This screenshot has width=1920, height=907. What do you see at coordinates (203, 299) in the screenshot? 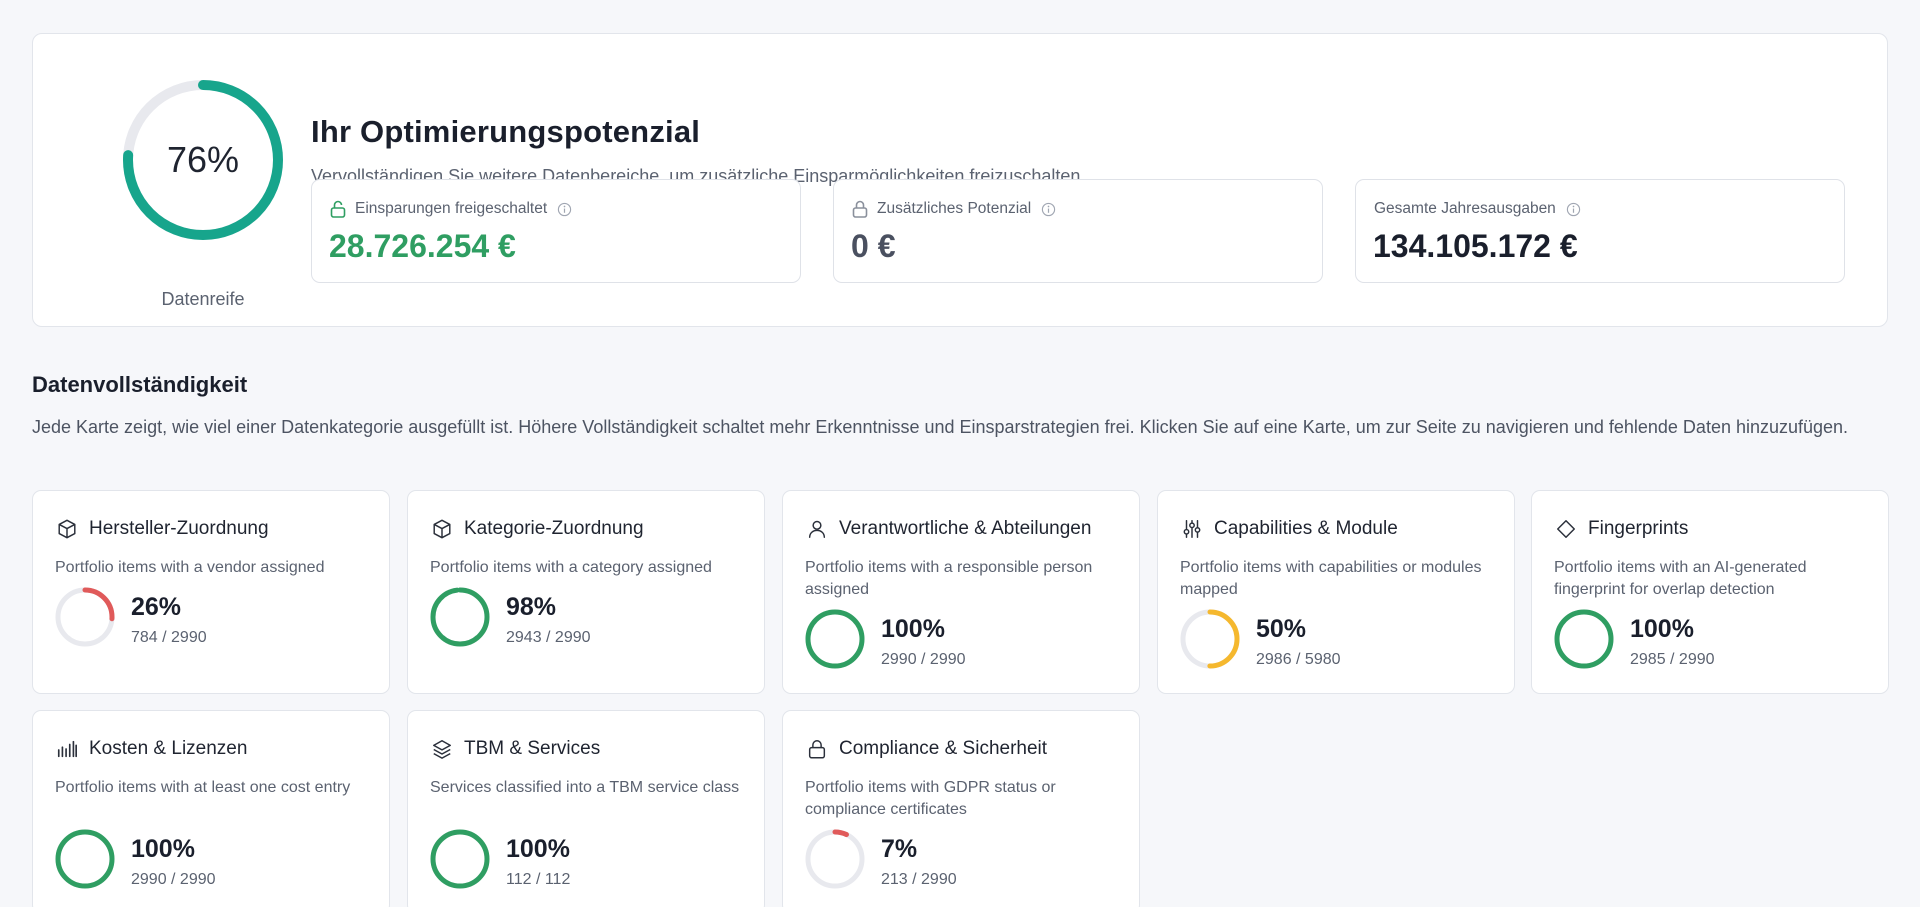
I see `maturity-caption: Datenreife` at bounding box center [203, 299].